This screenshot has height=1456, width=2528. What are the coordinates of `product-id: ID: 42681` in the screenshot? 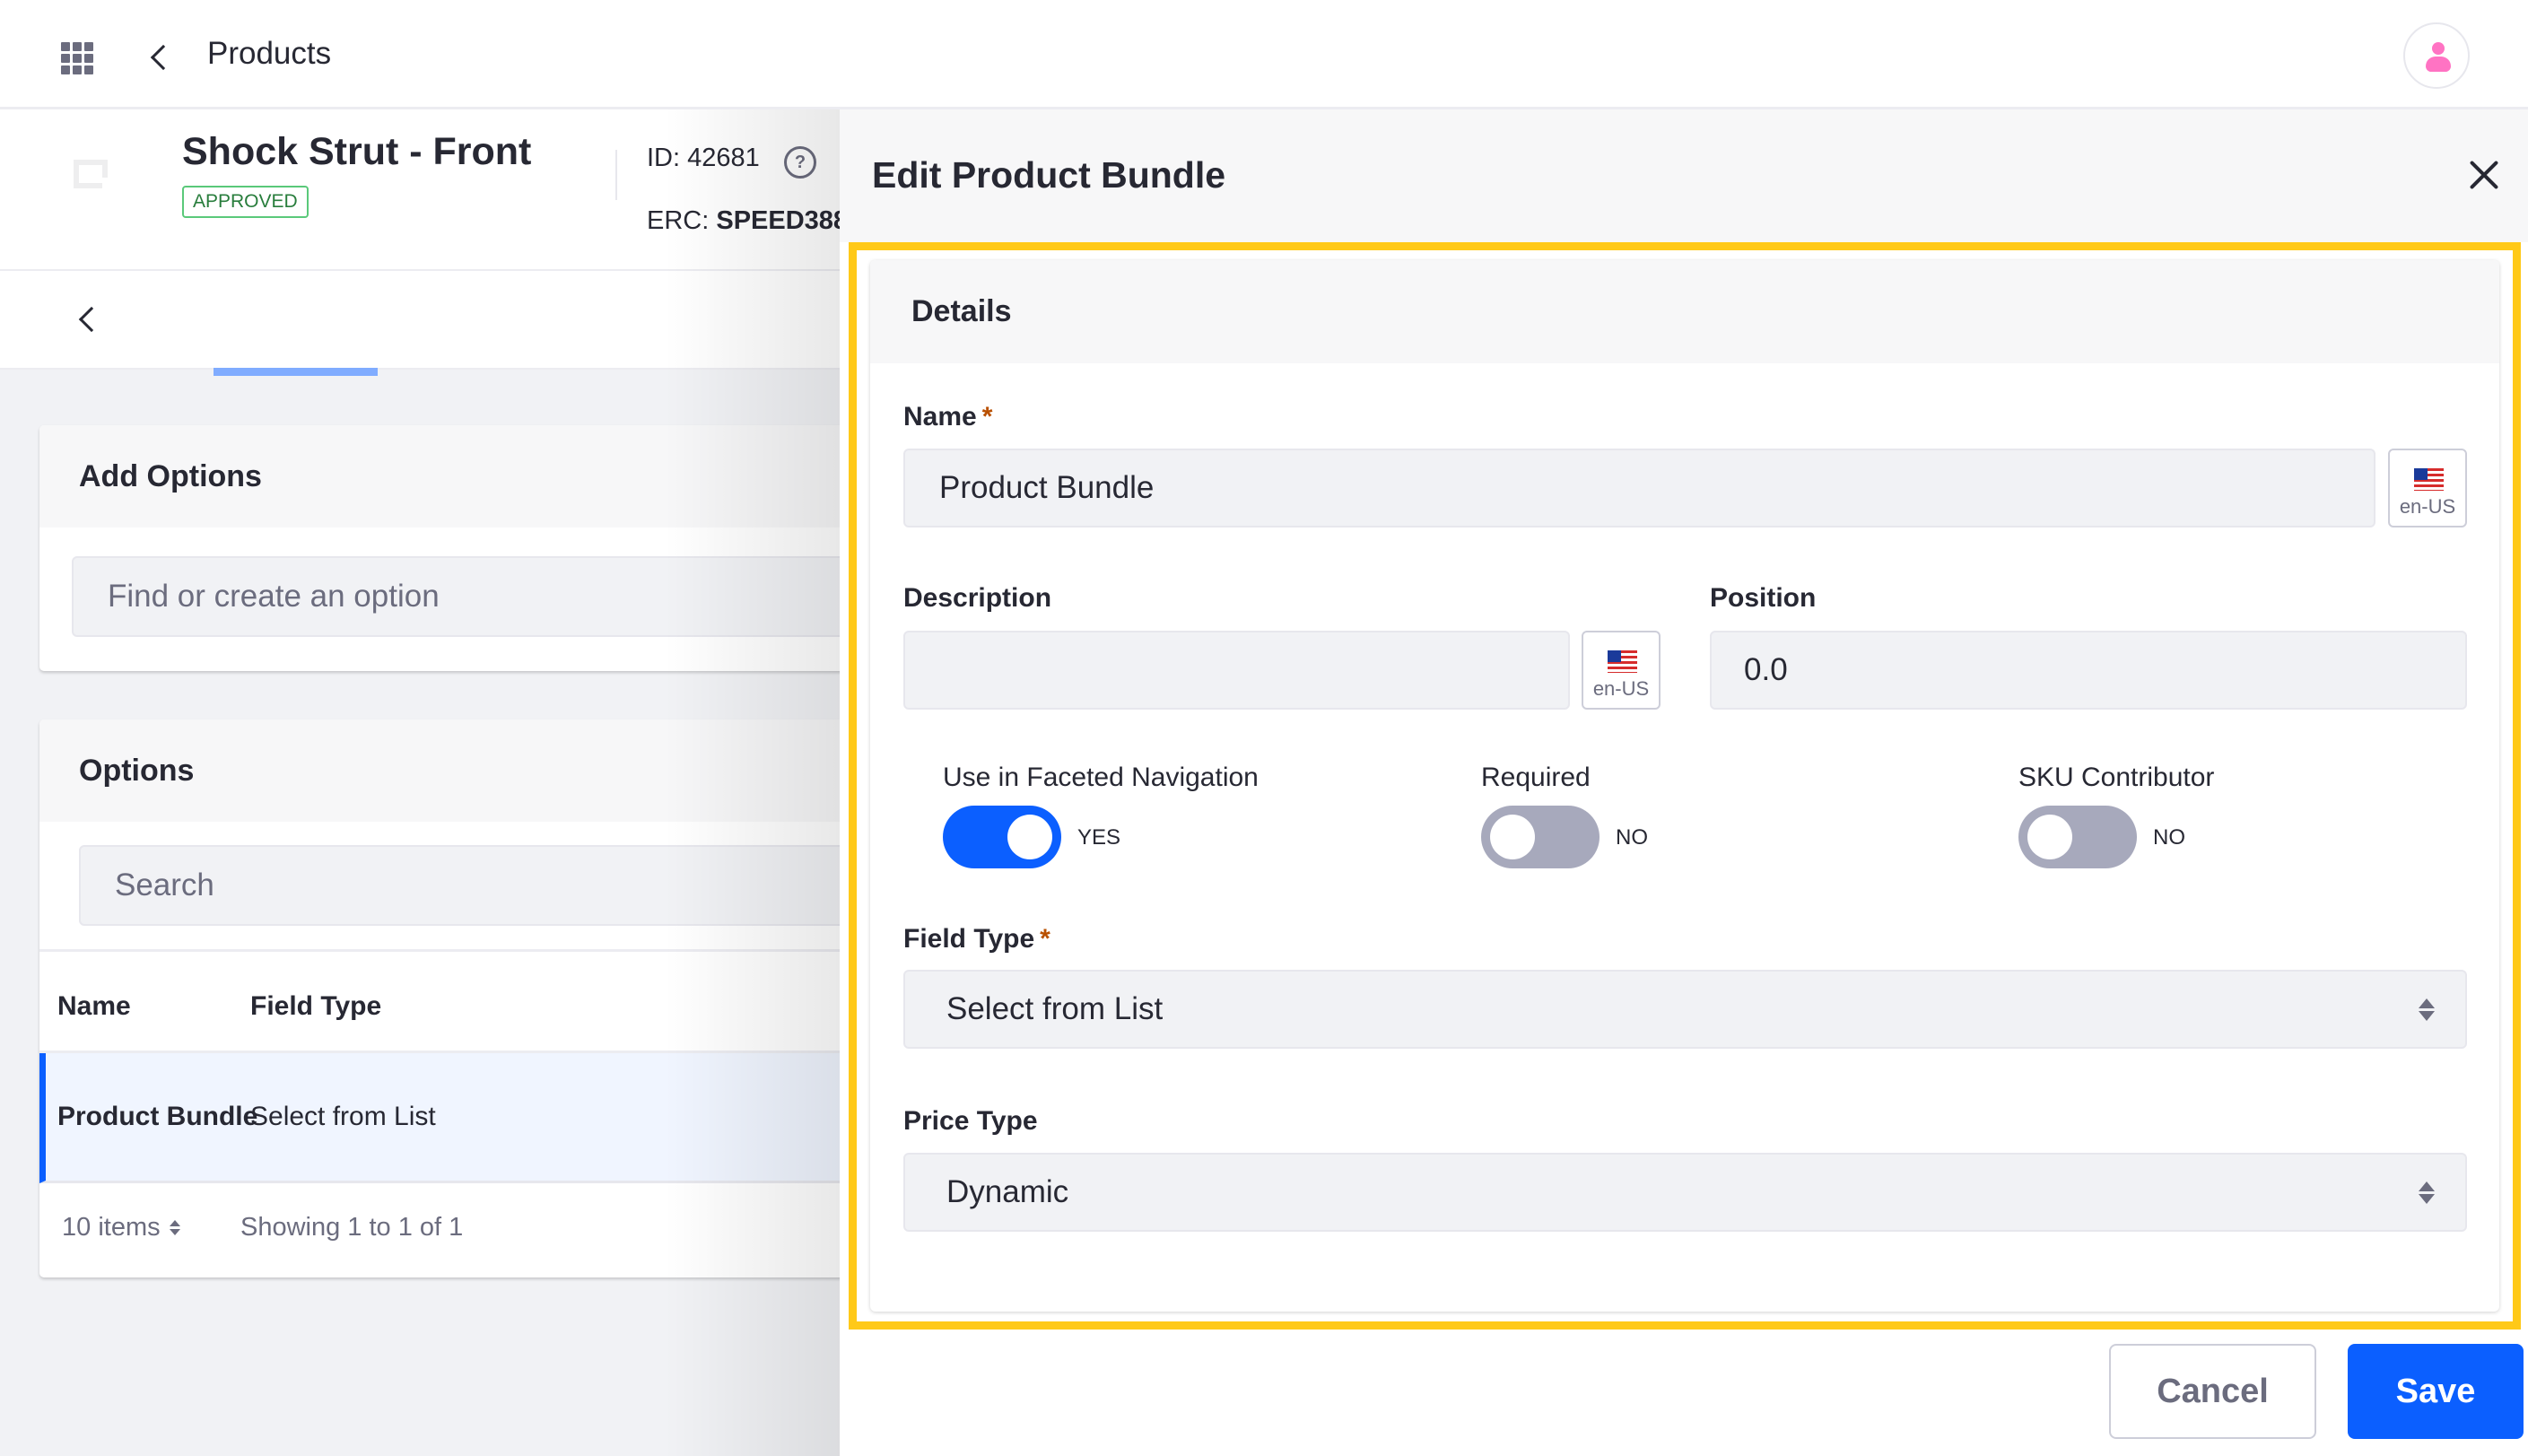 It's located at (703, 158).